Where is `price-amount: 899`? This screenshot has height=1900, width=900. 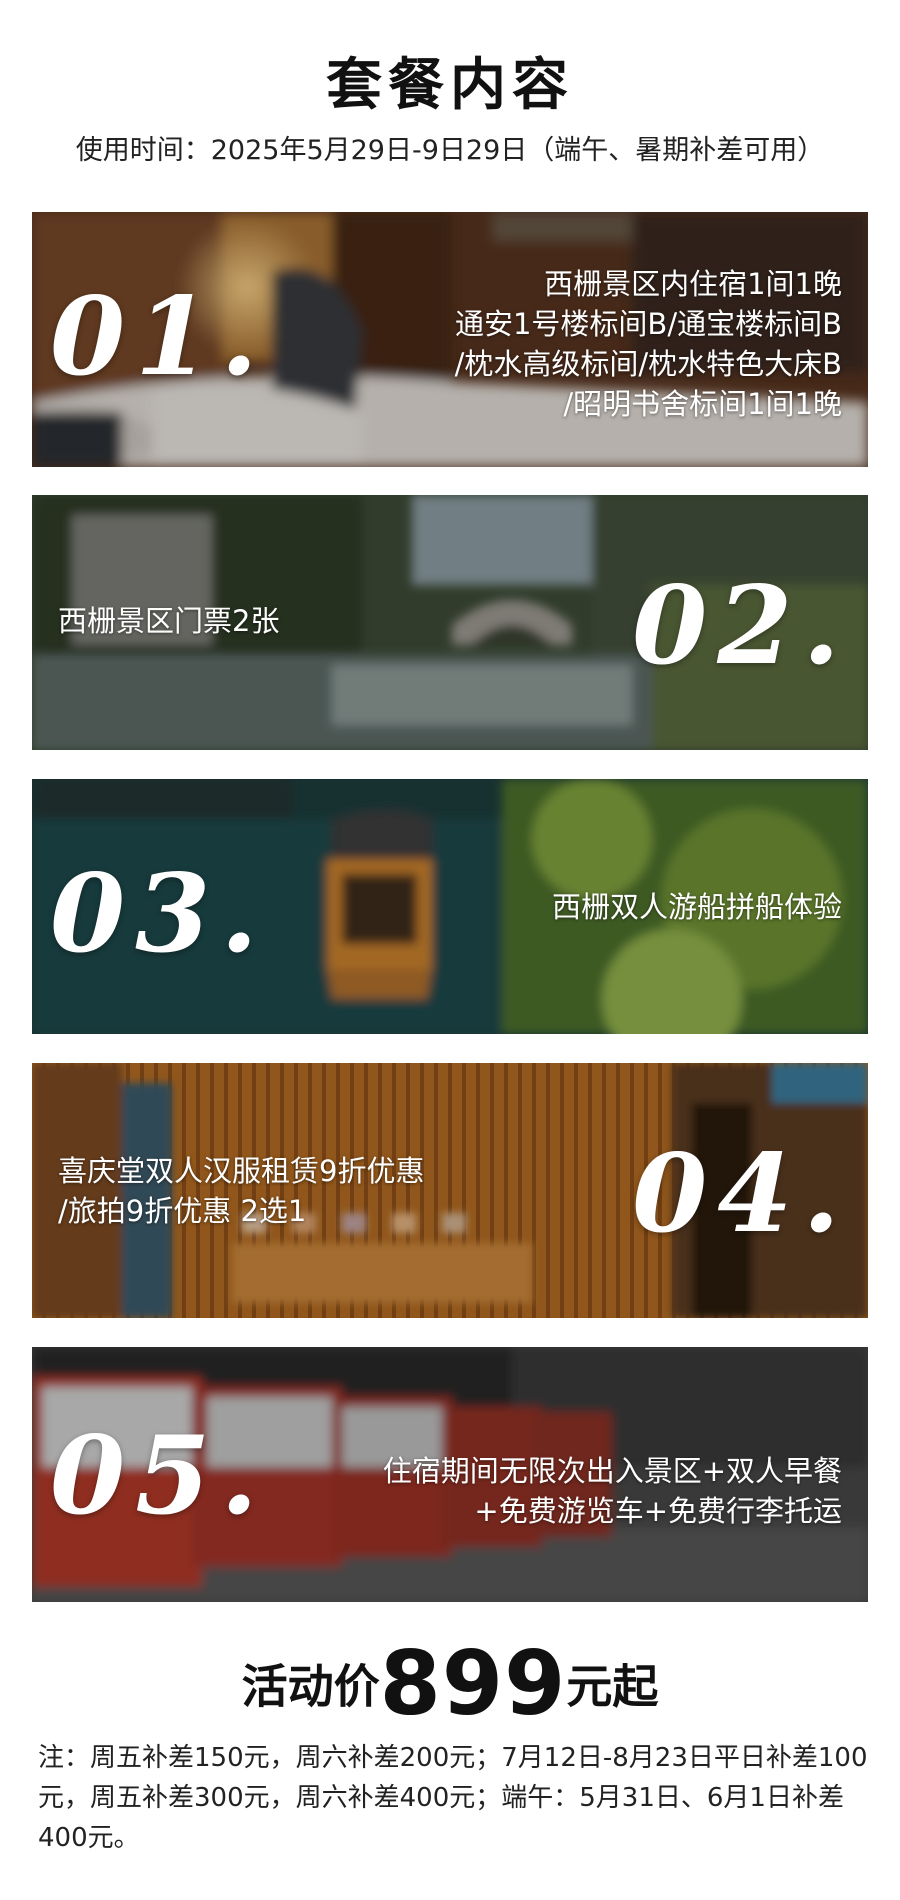 price-amount: 899 is located at coordinates (473, 1683).